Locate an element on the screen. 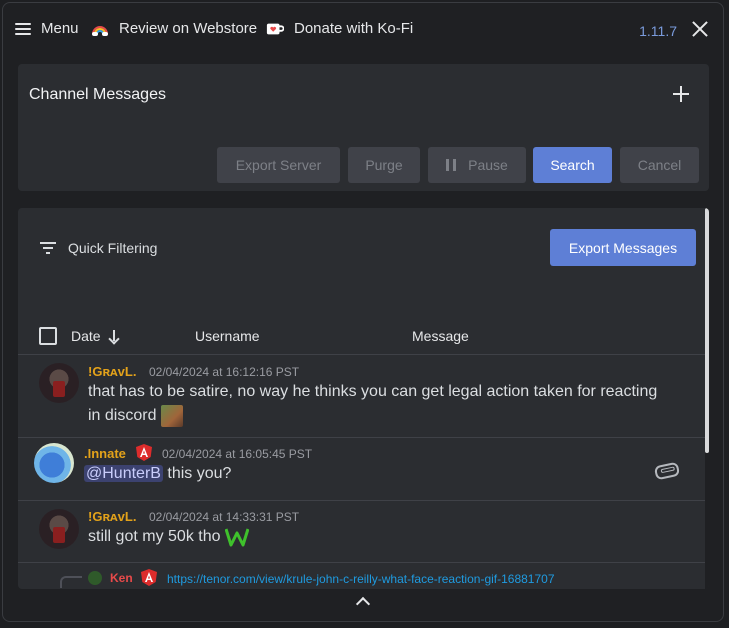 This screenshot has width=729, height=628. quick-filtering-toggle: Quick Filtering is located at coordinates (98, 248).